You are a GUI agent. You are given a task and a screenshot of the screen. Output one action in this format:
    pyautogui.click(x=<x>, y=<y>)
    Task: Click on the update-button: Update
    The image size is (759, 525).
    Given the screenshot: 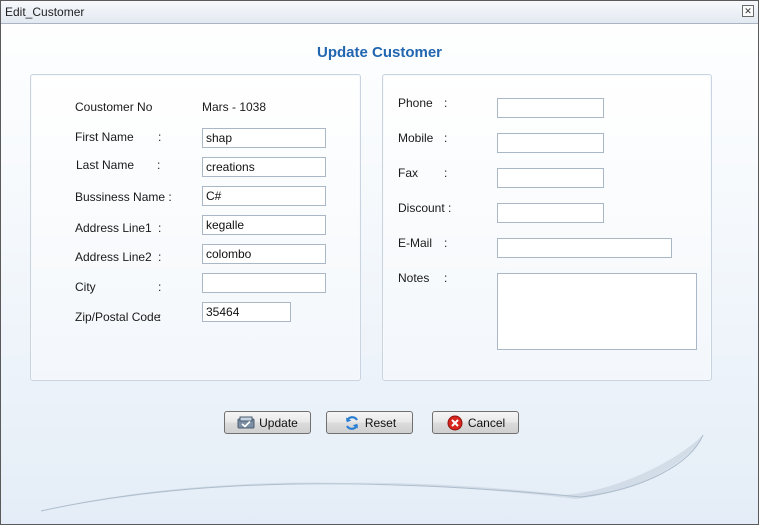 What is the action you would take?
    pyautogui.click(x=267, y=422)
    